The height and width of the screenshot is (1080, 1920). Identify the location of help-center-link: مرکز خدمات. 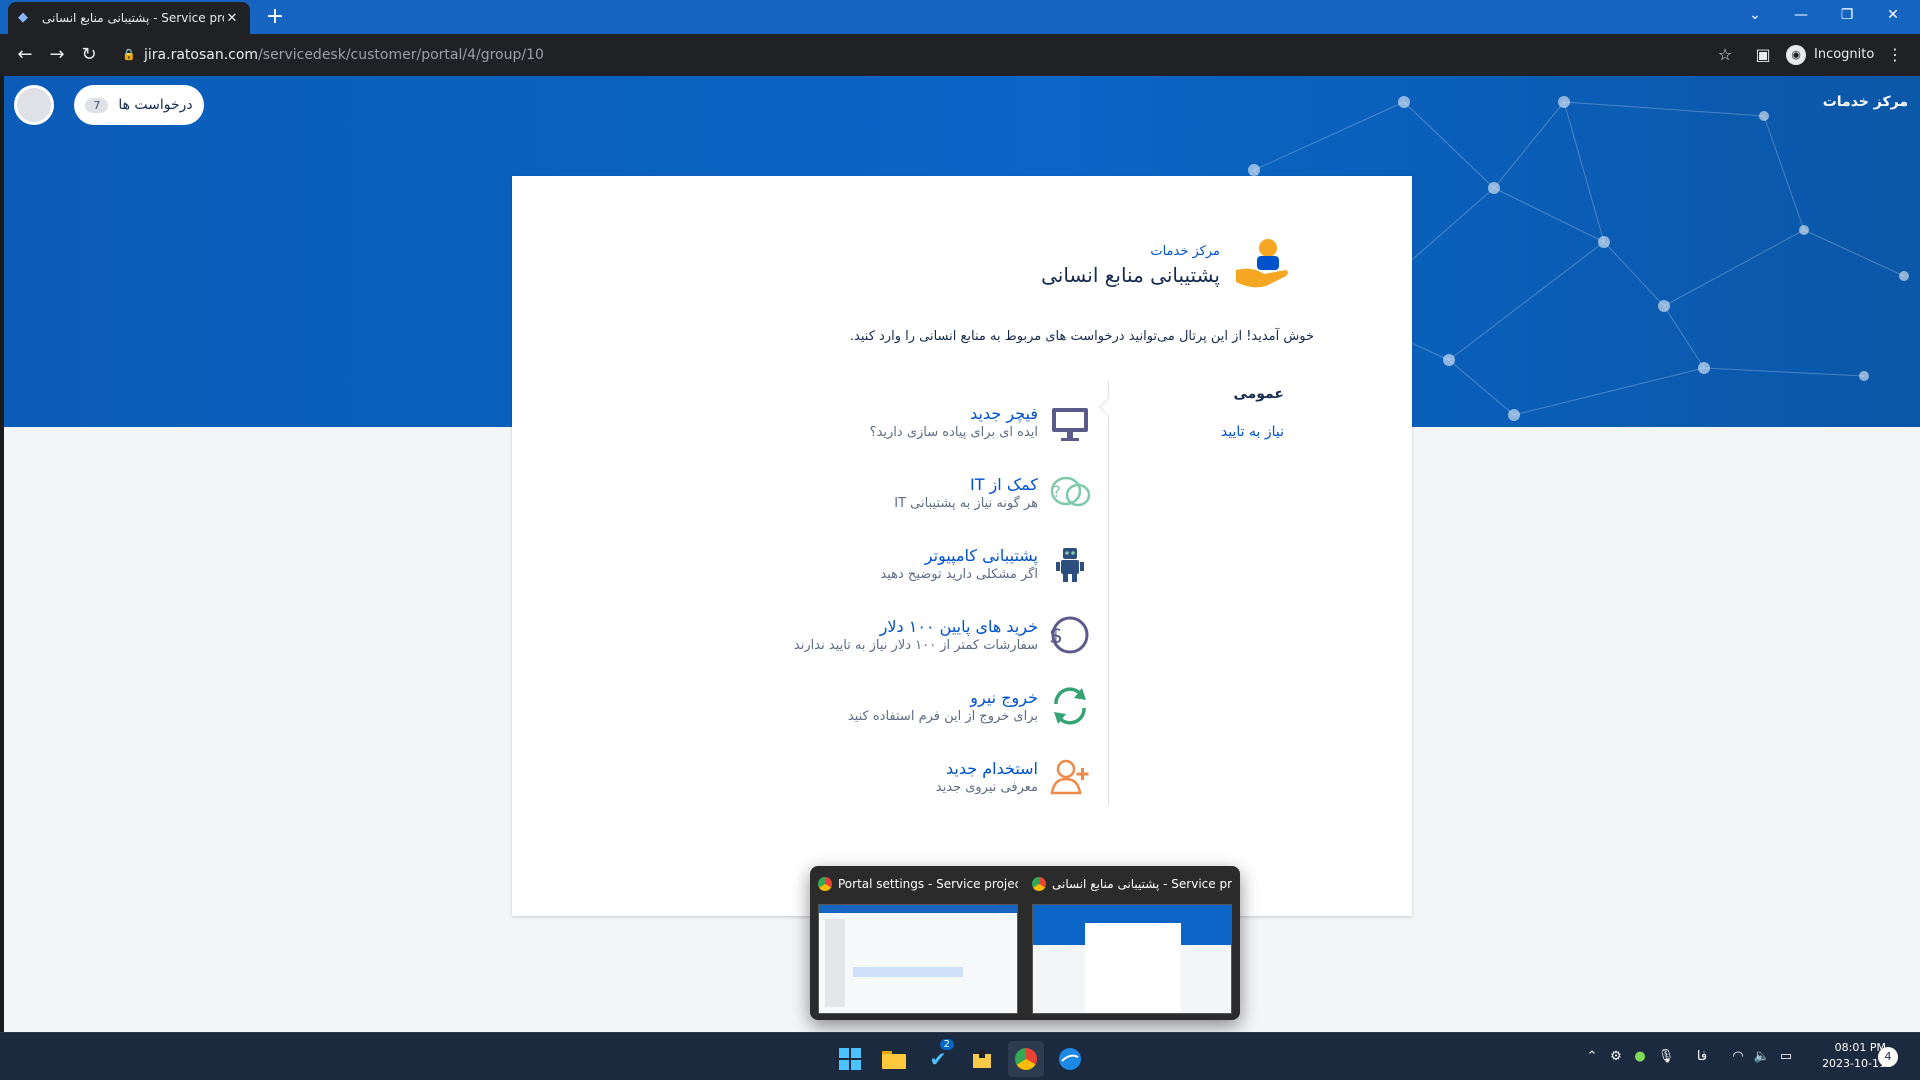
(1865, 102).